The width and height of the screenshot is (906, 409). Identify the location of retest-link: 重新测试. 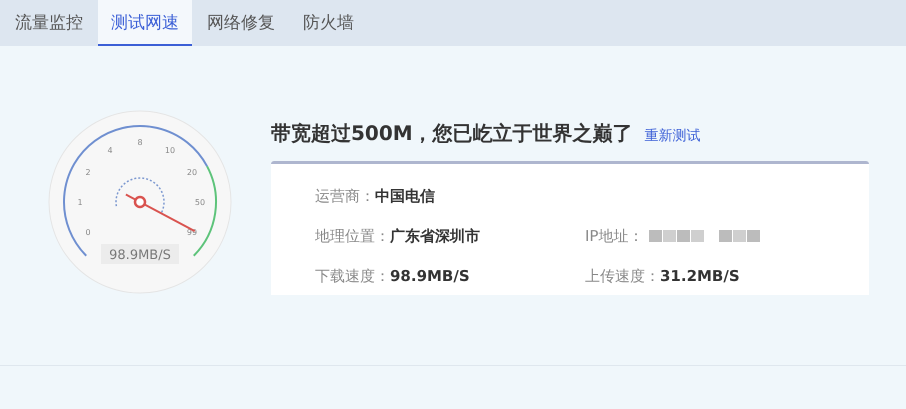
(672, 136).